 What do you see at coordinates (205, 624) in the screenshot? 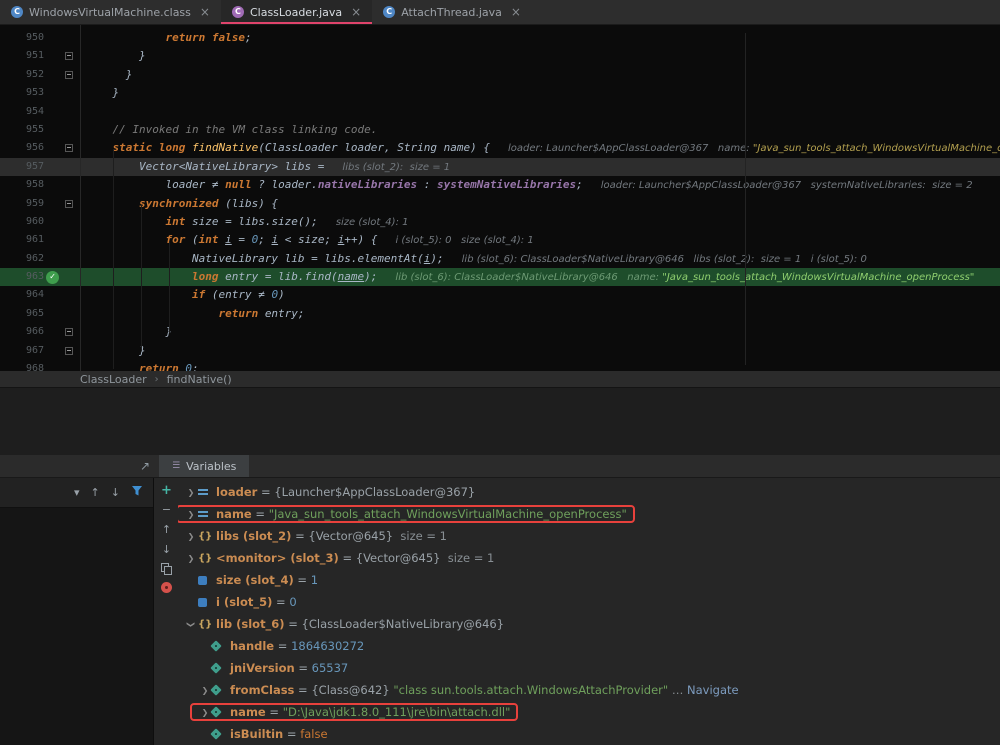
I see `braces-icon: {}` at bounding box center [205, 624].